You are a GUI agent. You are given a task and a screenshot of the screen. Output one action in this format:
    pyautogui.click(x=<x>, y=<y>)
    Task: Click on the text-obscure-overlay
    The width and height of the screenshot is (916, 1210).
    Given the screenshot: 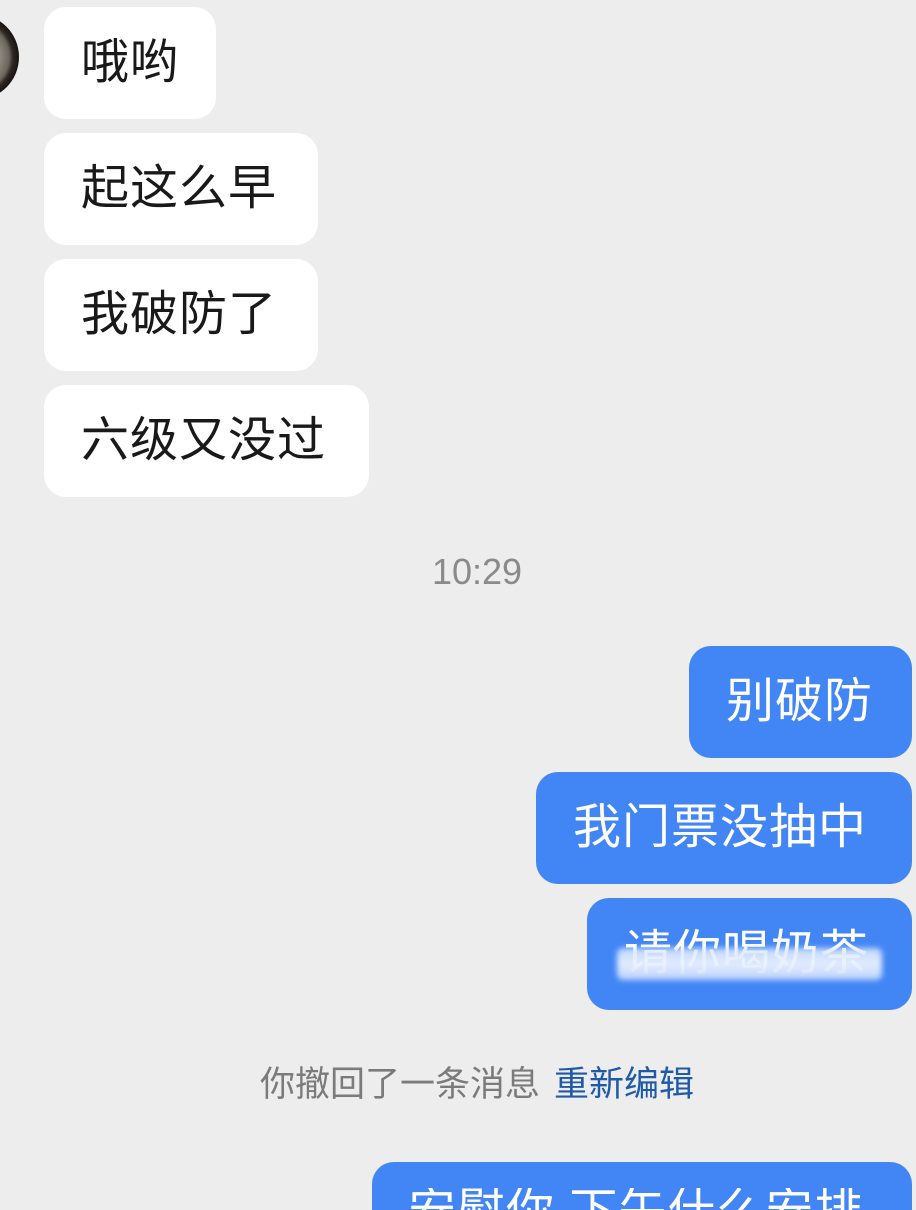 What is the action you would take?
    pyautogui.click(x=749, y=964)
    